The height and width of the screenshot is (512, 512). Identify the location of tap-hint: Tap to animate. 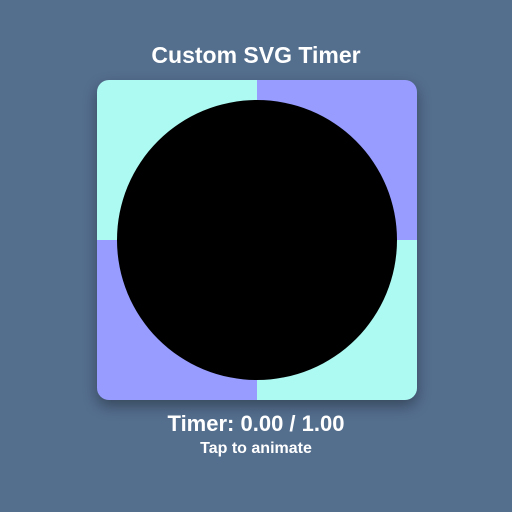
(256, 448).